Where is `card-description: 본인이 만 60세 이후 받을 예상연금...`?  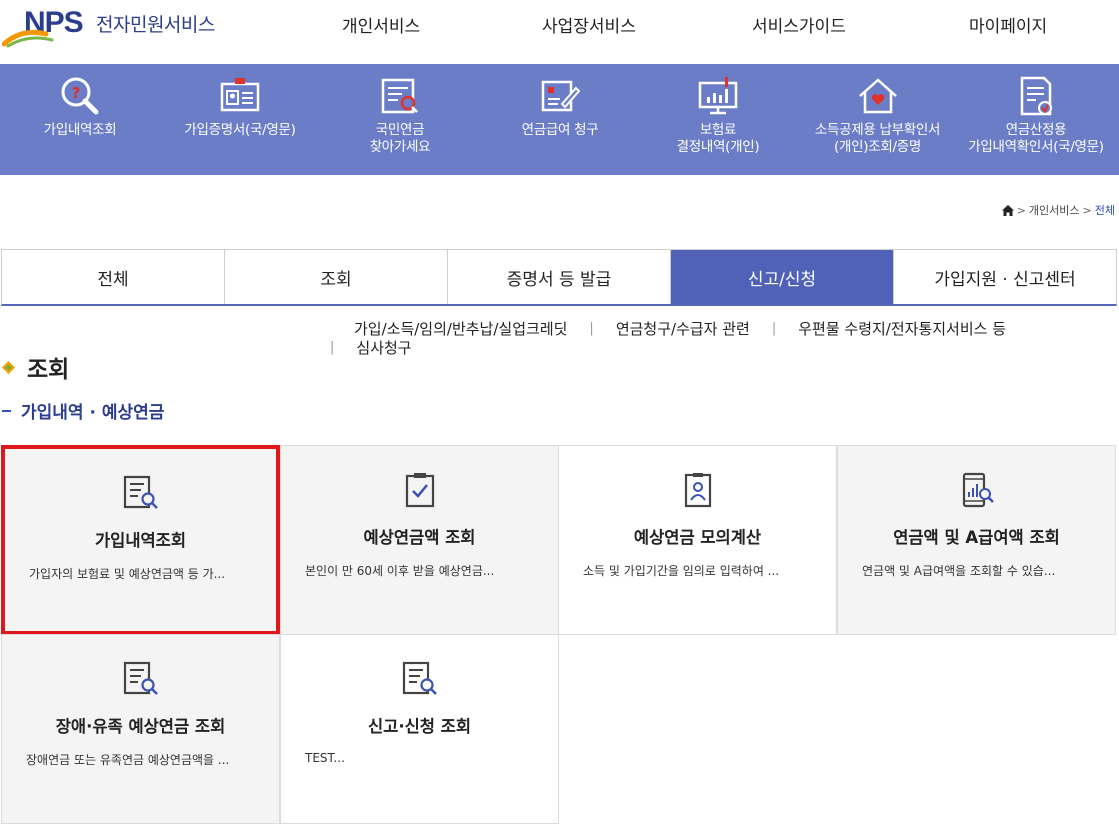
card-description: 본인이 만 60세 이후 받을 예상연금... is located at coordinates (400, 571).